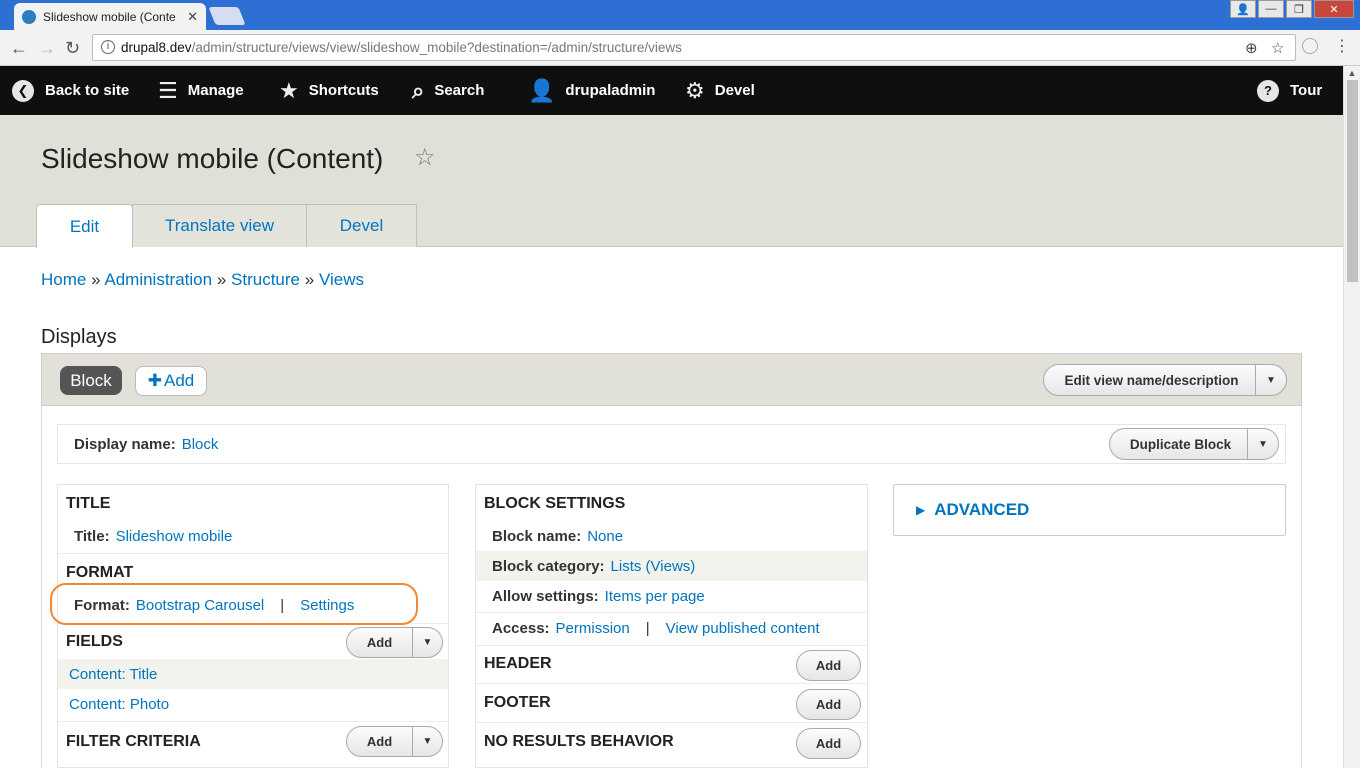 This screenshot has height=768, width=1360. I want to click on shortcut-star-icon: ☆, so click(425, 157).